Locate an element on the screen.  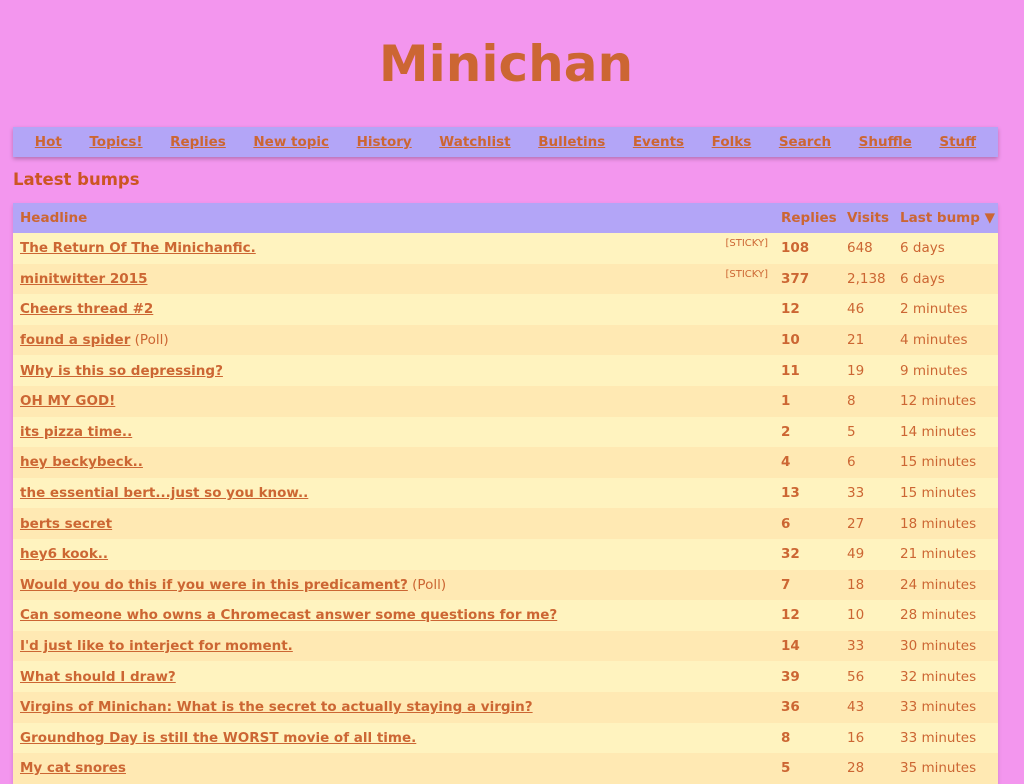
visits-count: 18 is located at coordinates (856, 584).